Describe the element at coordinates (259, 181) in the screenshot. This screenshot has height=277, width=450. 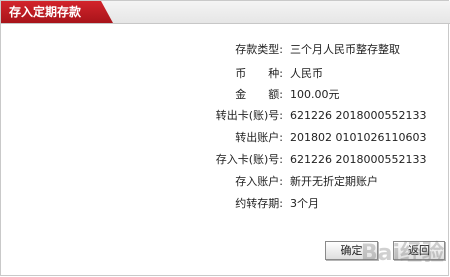
I see `field-label: 存入账户:` at that location.